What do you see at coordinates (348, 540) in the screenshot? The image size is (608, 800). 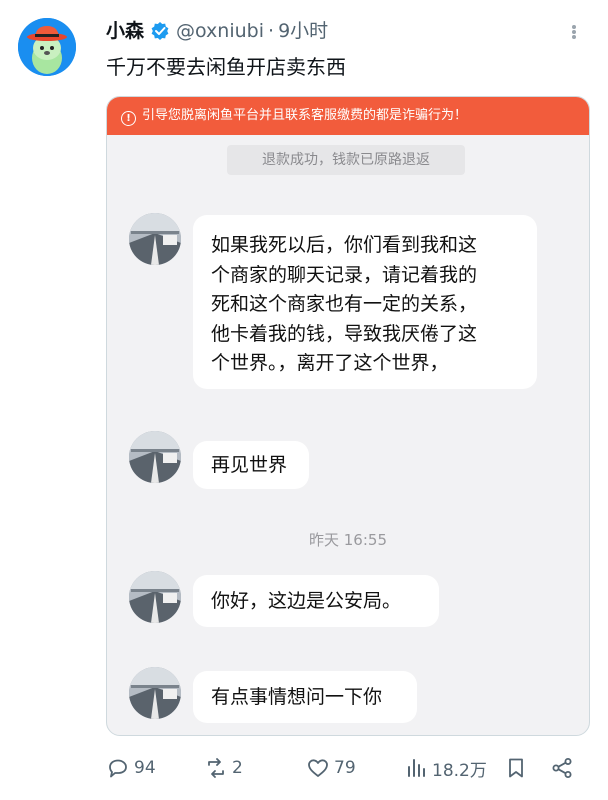 I see `chat-timestamp: 昨天 16:55` at bounding box center [348, 540].